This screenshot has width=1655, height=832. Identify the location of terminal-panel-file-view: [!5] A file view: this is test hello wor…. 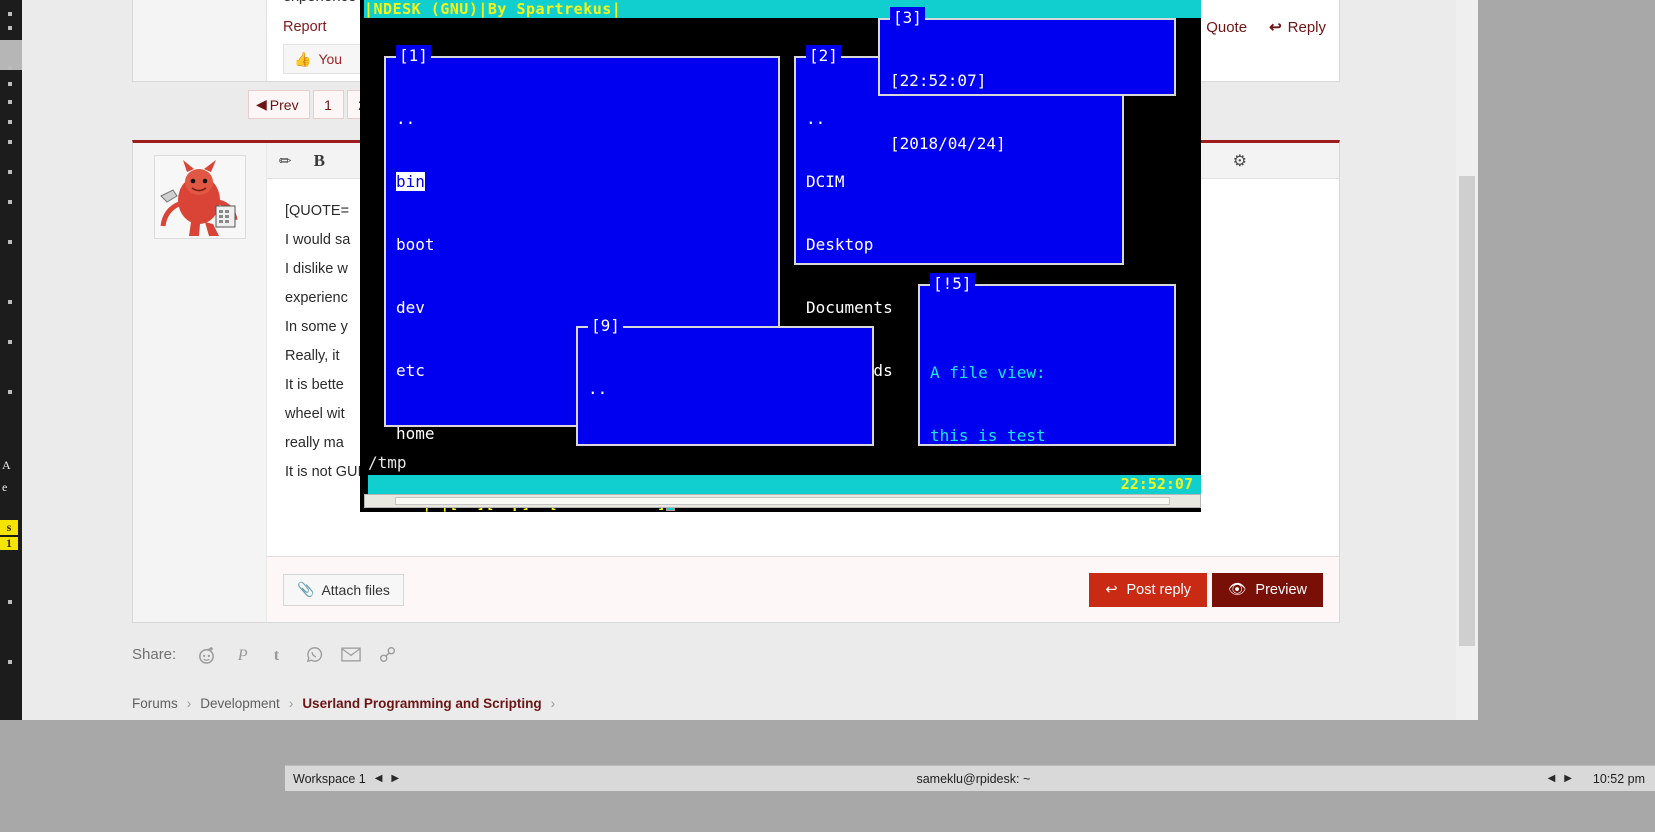
(1047, 390).